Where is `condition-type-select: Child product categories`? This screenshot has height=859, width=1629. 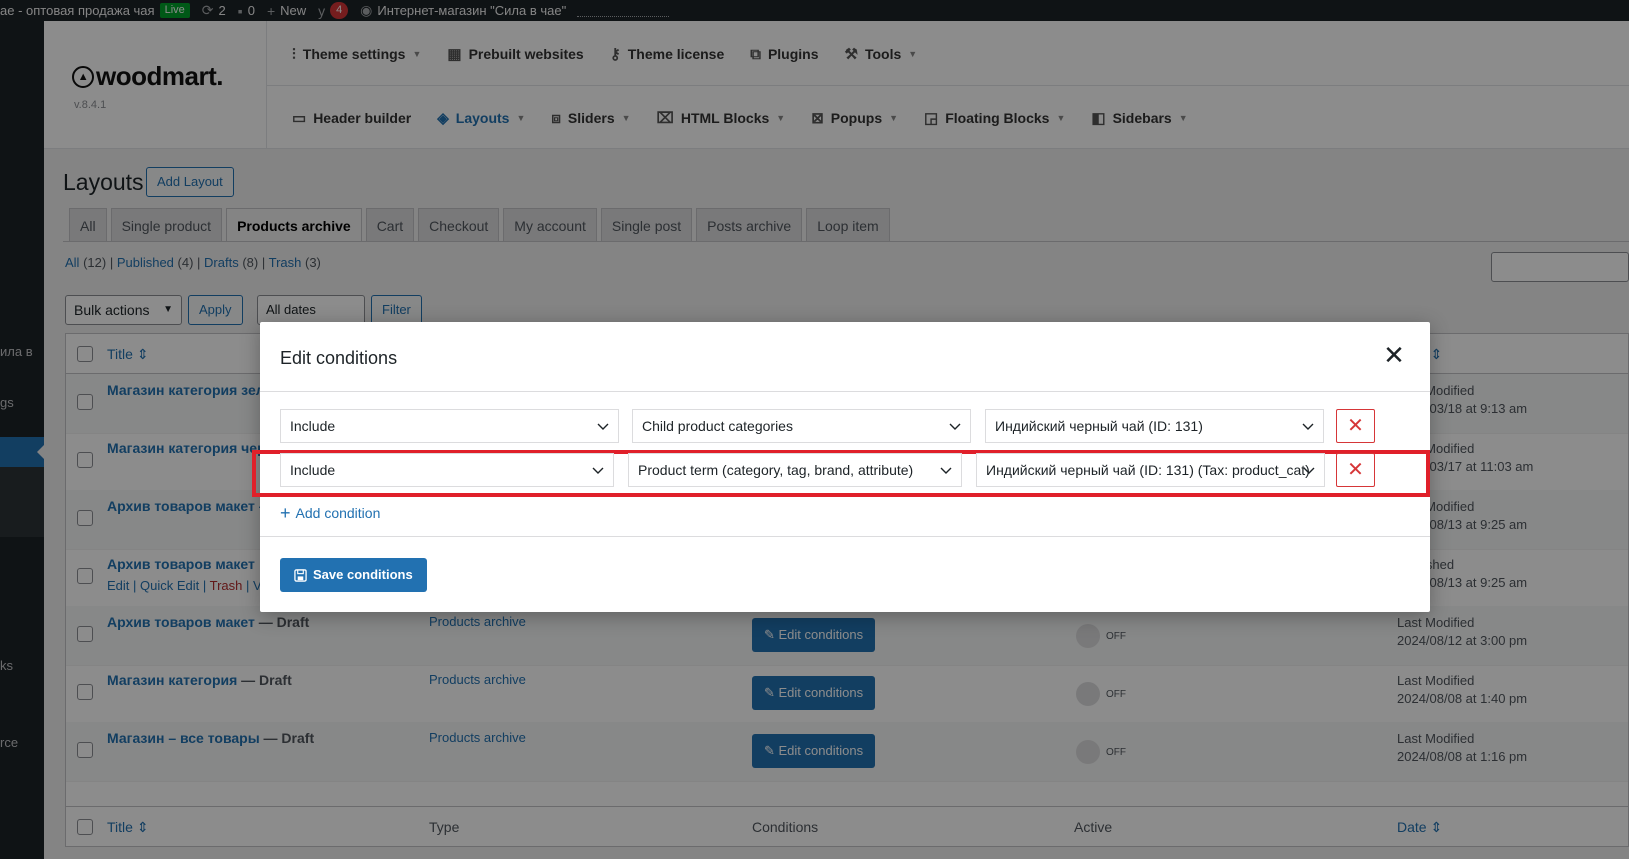 condition-type-select: Child product categories is located at coordinates (801, 426).